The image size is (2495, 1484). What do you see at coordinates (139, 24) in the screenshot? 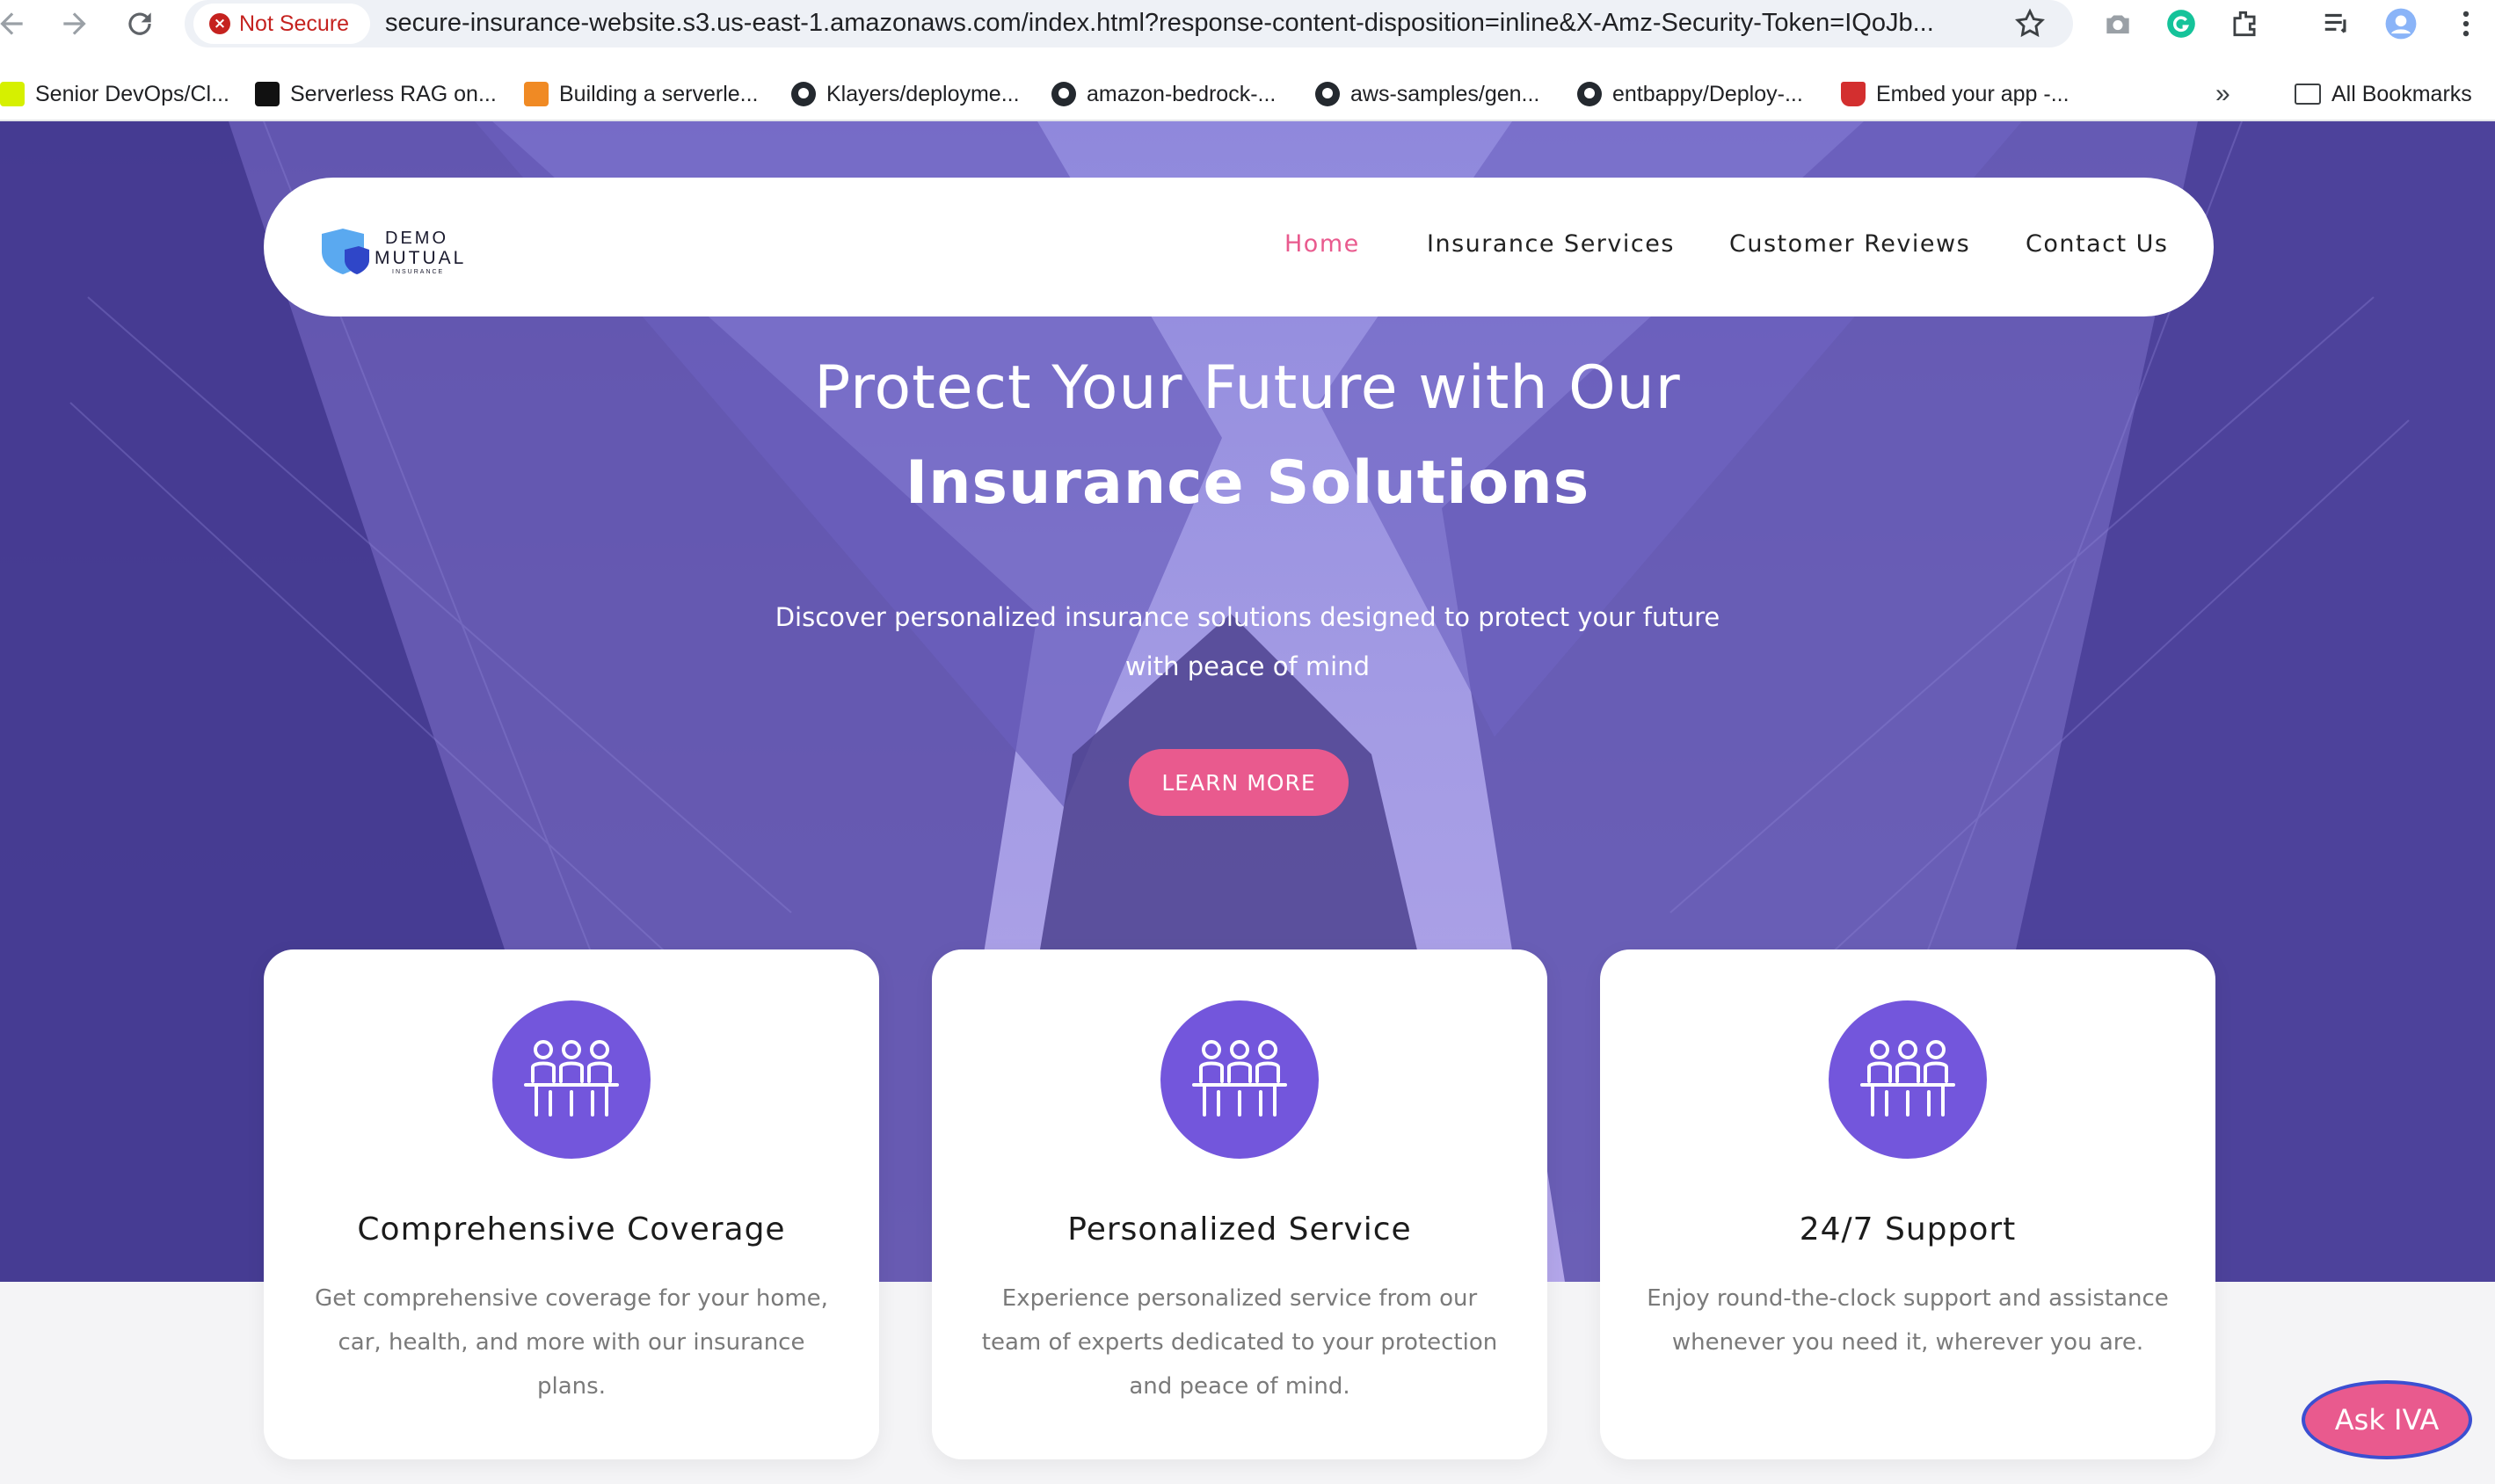
I see `reload-icon` at bounding box center [139, 24].